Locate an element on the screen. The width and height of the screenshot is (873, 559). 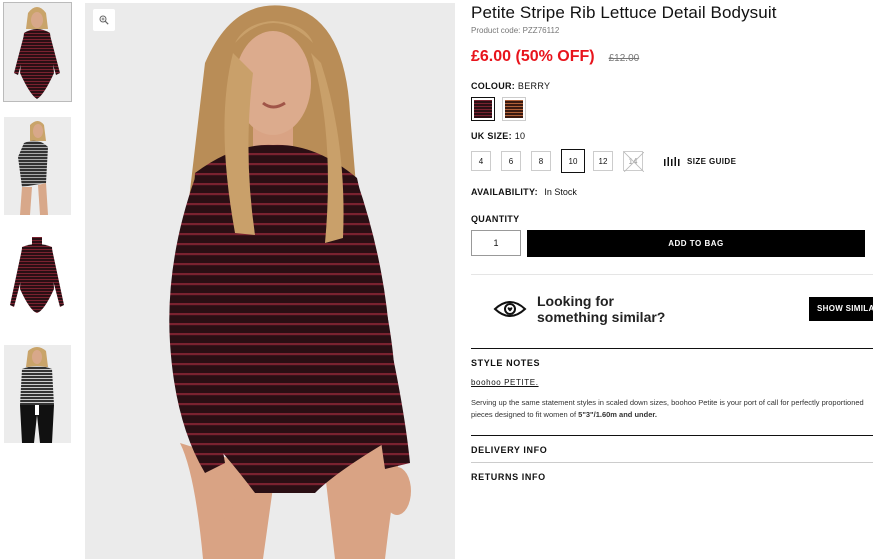
delivery-info-heading: DELIVERY INFO is located at coordinates (672, 449).